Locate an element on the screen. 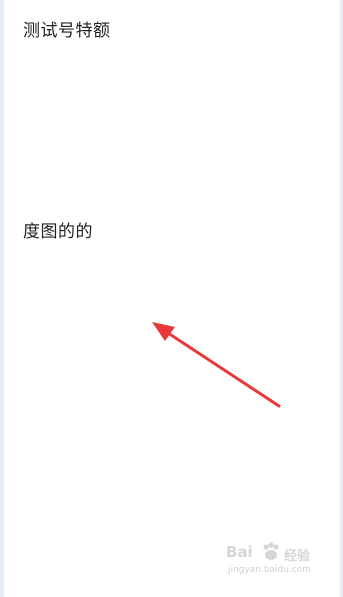 This screenshot has width=343, height=597. text-line-2: 度图的的 is located at coordinates (58, 232).